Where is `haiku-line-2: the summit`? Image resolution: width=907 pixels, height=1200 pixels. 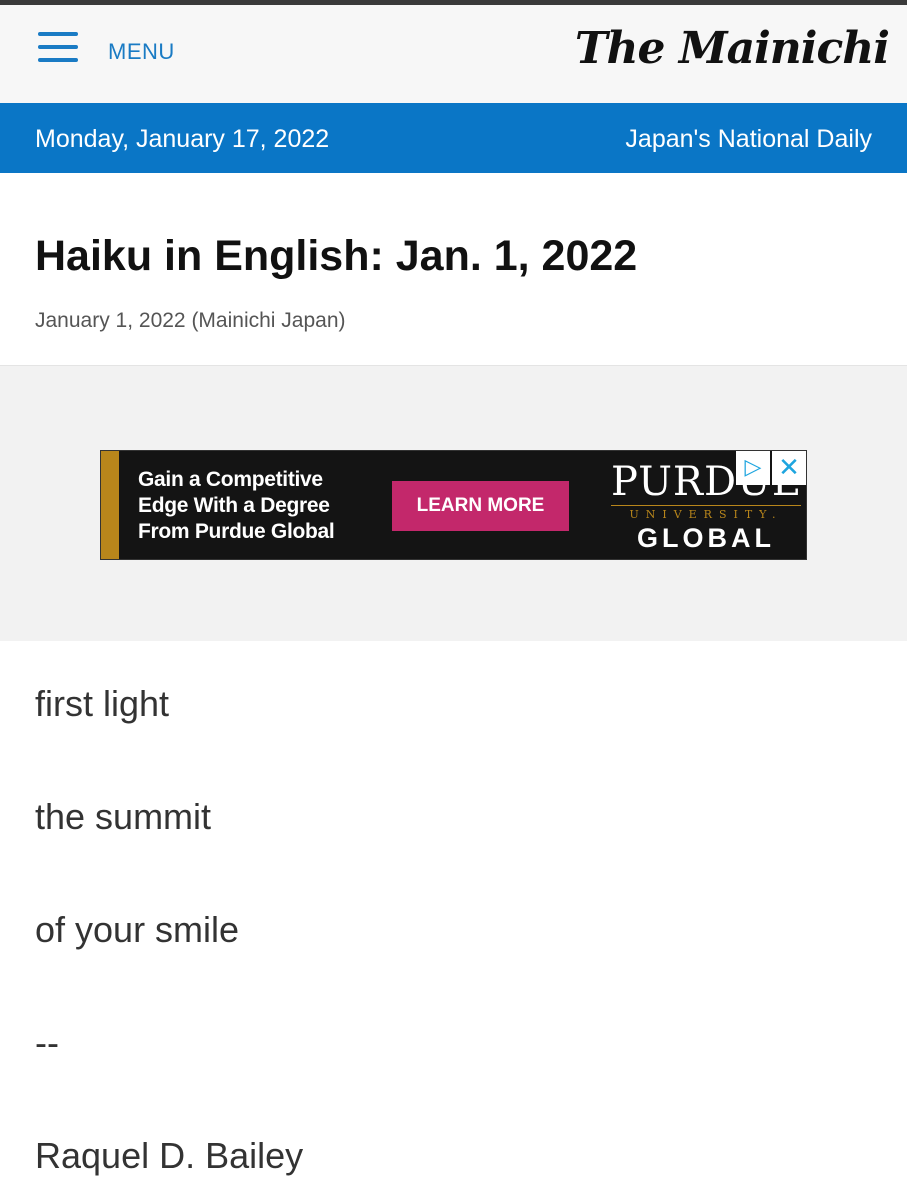 haiku-line-2: the summit is located at coordinates (123, 816).